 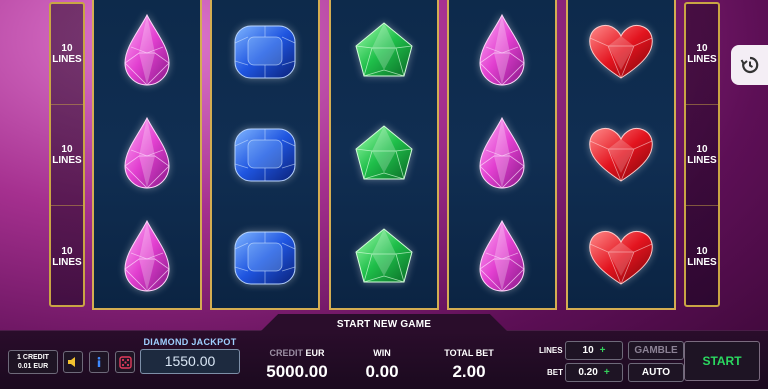 What do you see at coordinates (551, 350) in the screenshot?
I see `lines-label: LINES` at bounding box center [551, 350].